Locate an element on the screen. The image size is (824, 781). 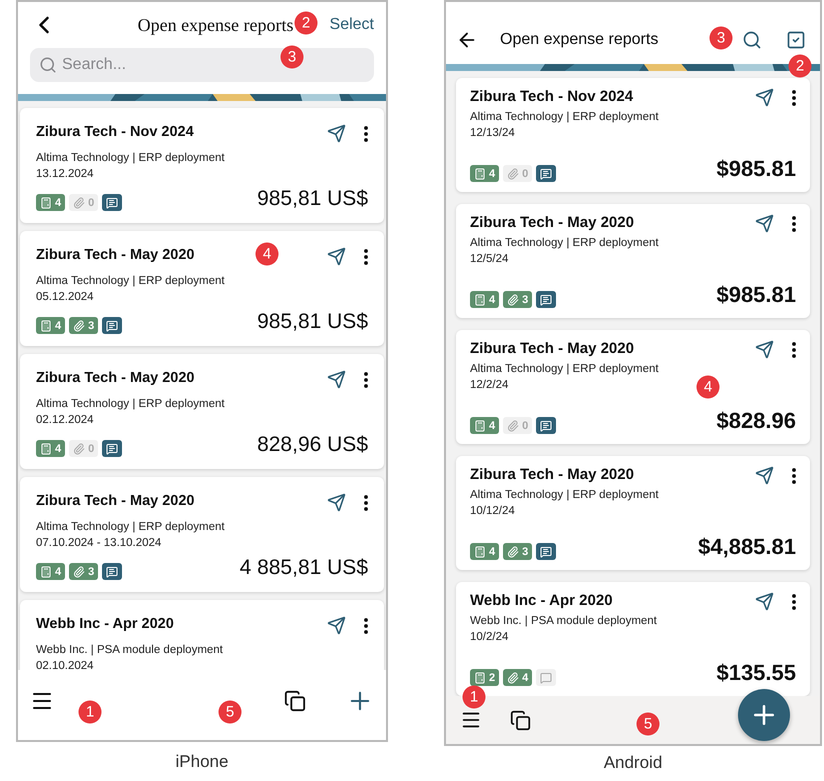
device-caption: Android is located at coordinates (633, 763).